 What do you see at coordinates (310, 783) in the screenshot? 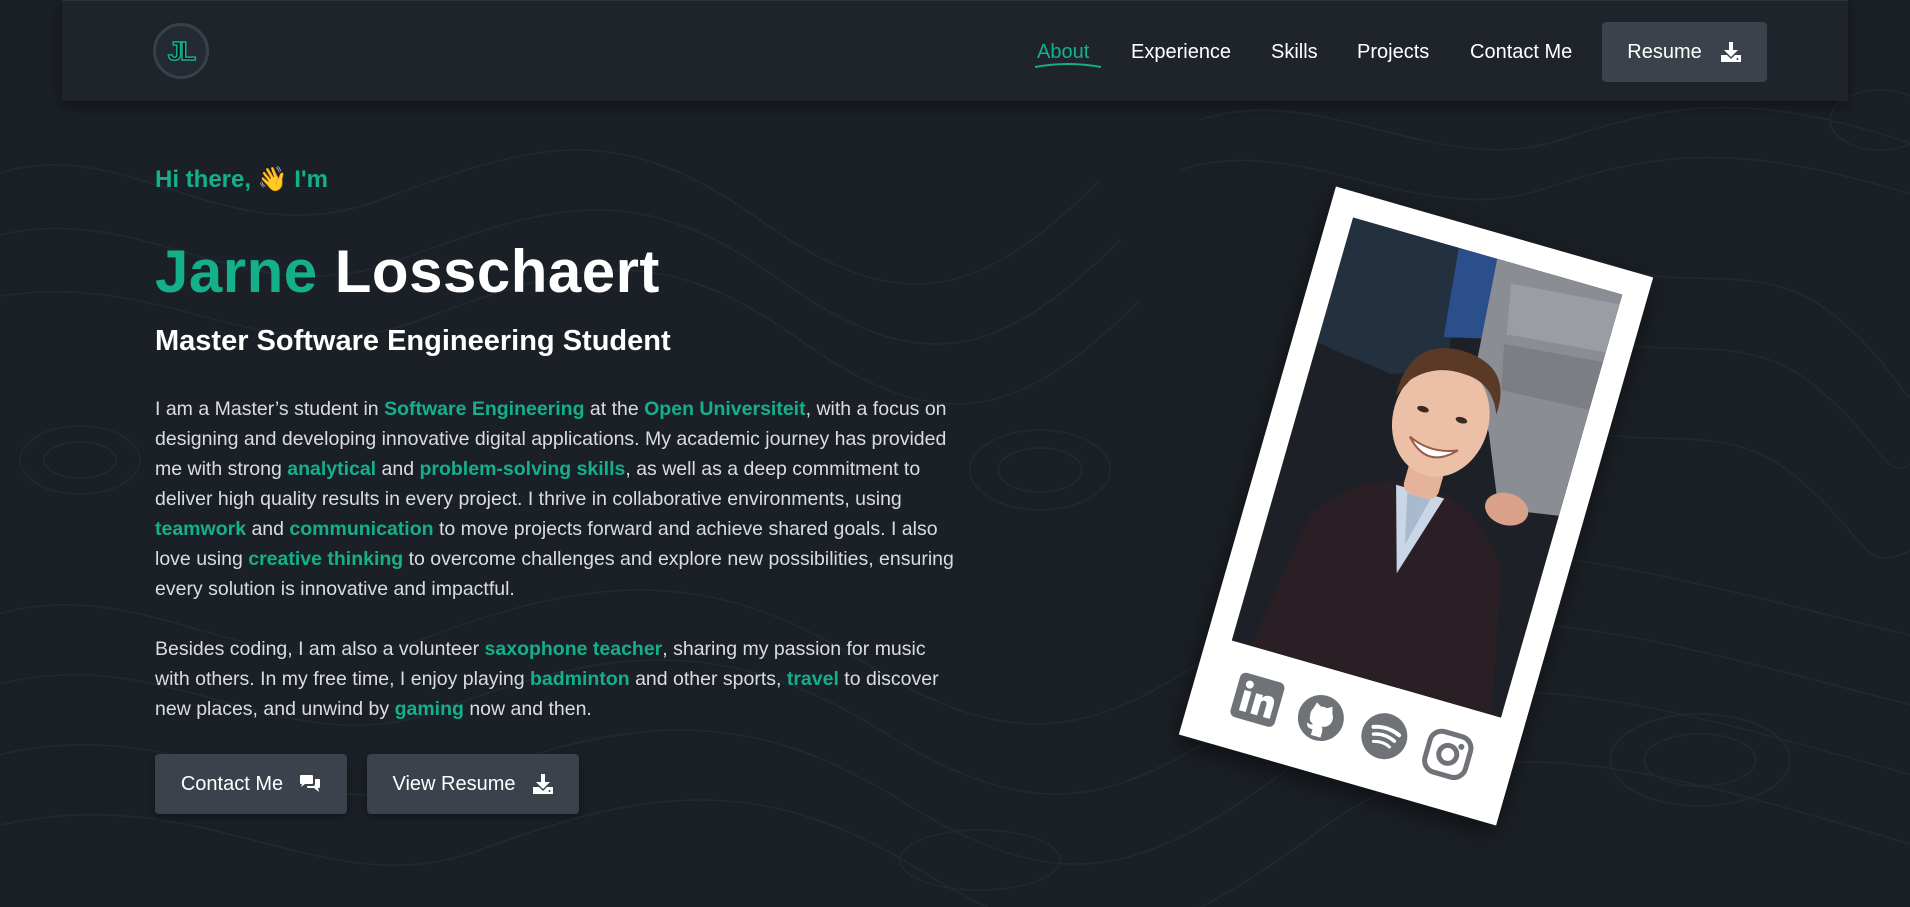
I see `chat-bubbles-icon` at bounding box center [310, 783].